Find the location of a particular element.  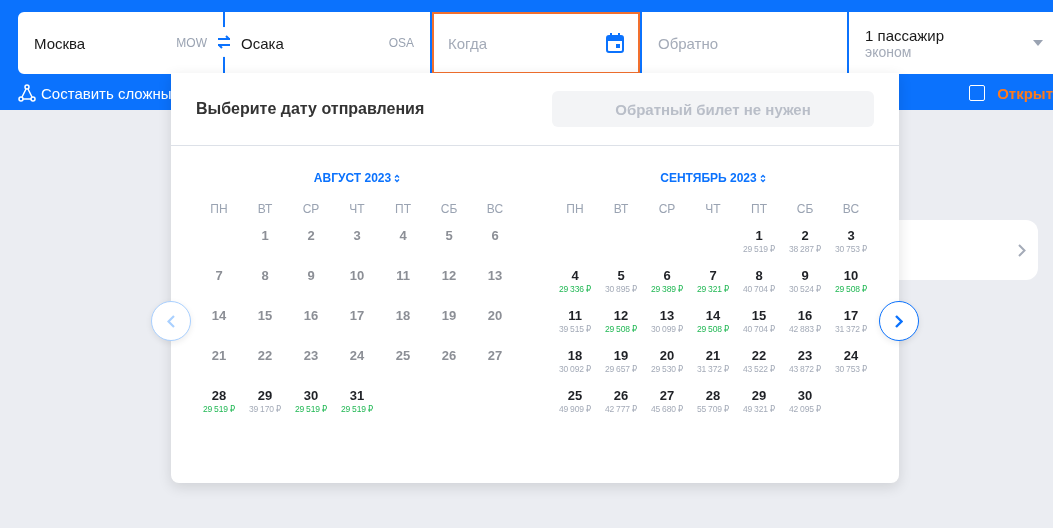

origin-code: MOW is located at coordinates (191, 43).